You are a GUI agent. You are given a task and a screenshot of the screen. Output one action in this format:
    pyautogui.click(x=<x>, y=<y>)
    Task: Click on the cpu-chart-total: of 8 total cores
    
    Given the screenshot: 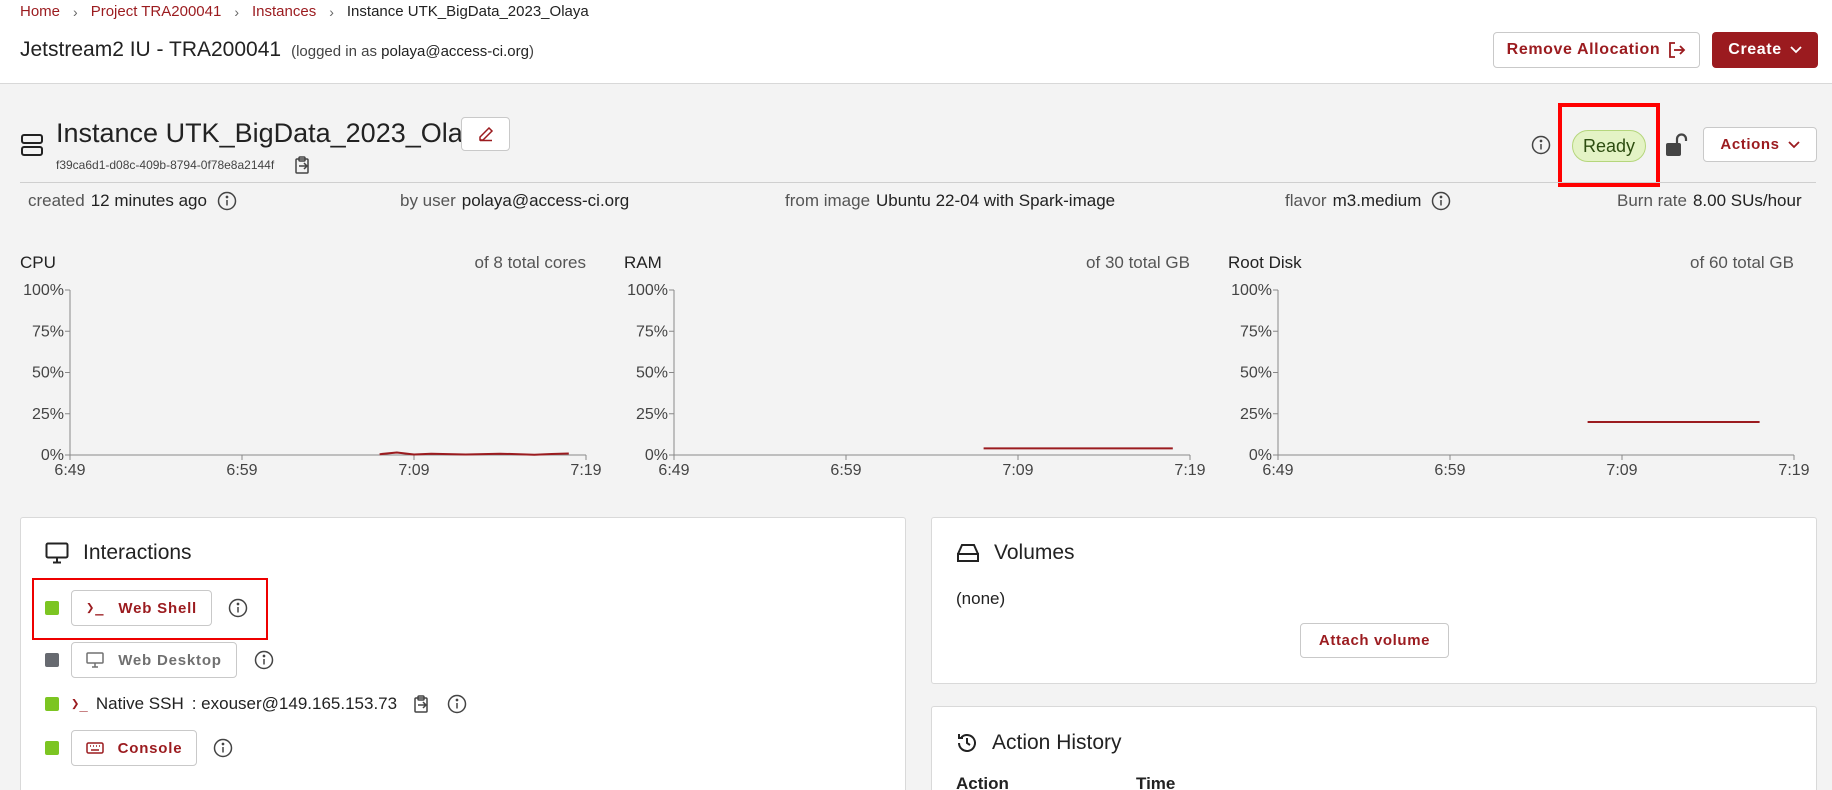 What is the action you would take?
    pyautogui.click(x=530, y=262)
    